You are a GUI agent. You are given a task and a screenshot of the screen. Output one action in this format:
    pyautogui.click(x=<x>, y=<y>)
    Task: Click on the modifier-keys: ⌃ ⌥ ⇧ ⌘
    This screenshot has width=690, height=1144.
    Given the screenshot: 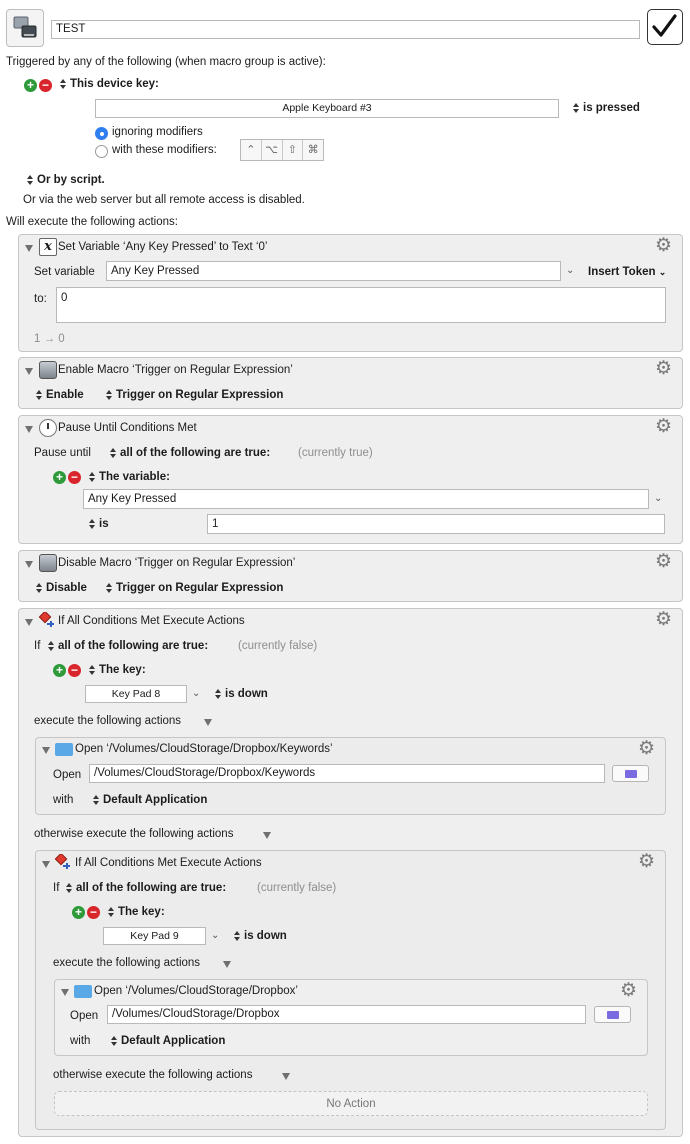 What is the action you would take?
    pyautogui.click(x=282, y=150)
    